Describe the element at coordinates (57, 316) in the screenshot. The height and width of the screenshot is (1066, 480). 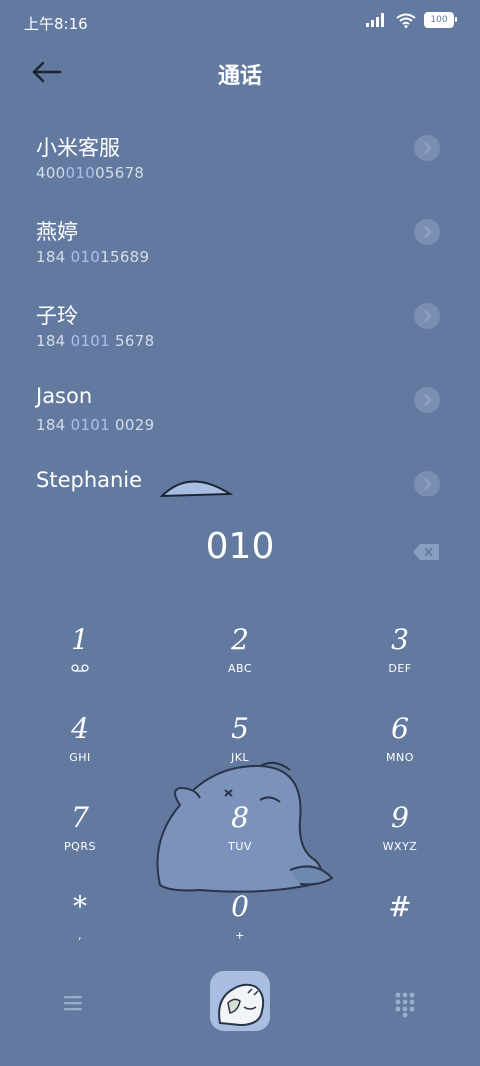
I see `contact-name: 子玲` at that location.